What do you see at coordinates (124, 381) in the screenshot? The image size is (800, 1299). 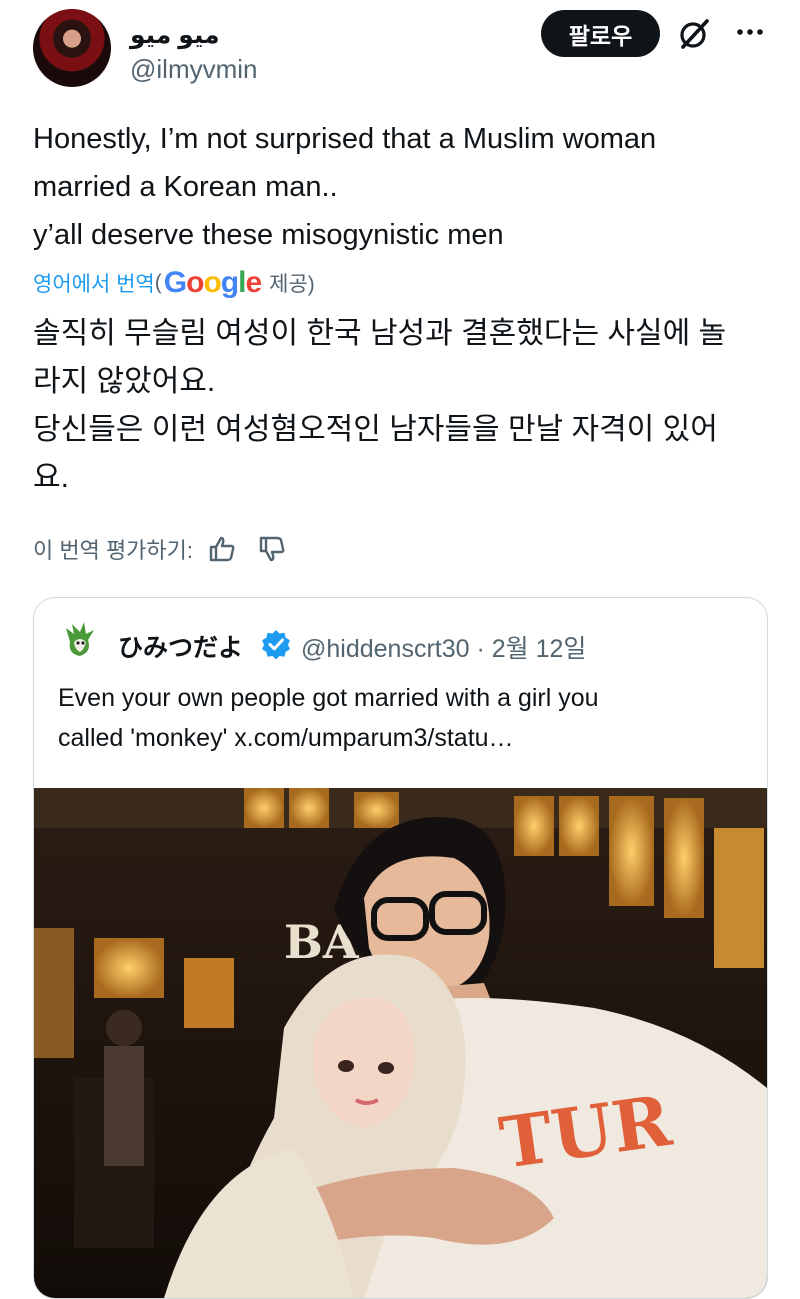 I see `translation-line: 라지 않았어요.` at bounding box center [124, 381].